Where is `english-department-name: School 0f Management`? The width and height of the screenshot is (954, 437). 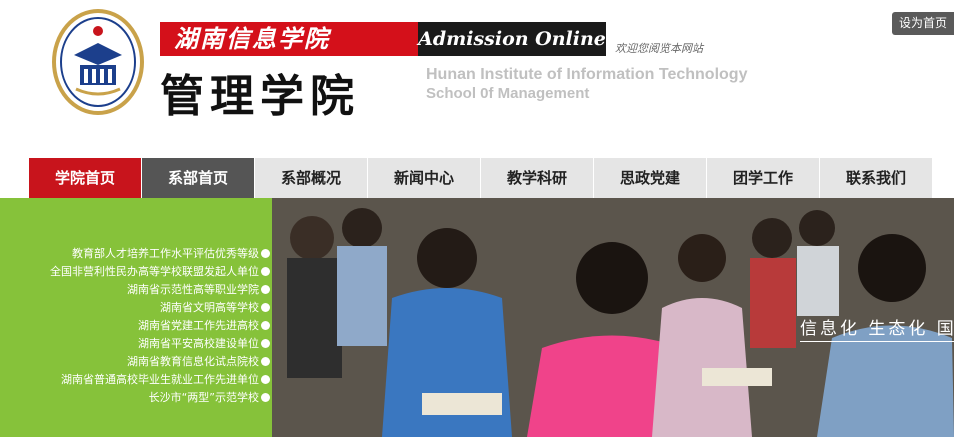 english-department-name: School 0f Management is located at coordinates (508, 93).